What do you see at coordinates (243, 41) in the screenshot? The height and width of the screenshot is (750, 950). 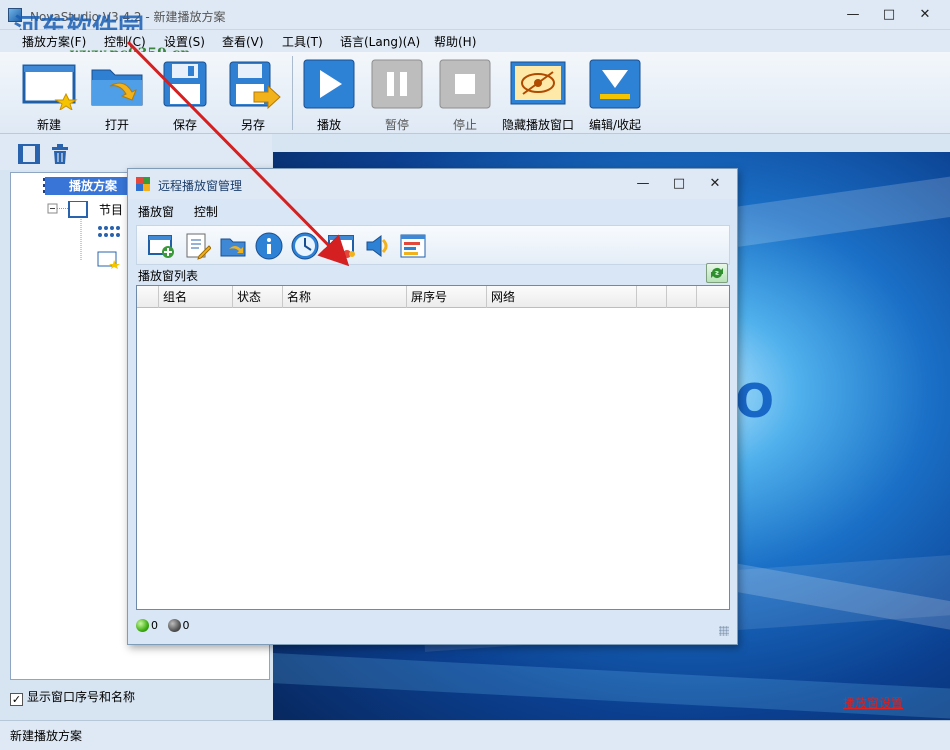 I see `menu-view: 查看(V)` at bounding box center [243, 41].